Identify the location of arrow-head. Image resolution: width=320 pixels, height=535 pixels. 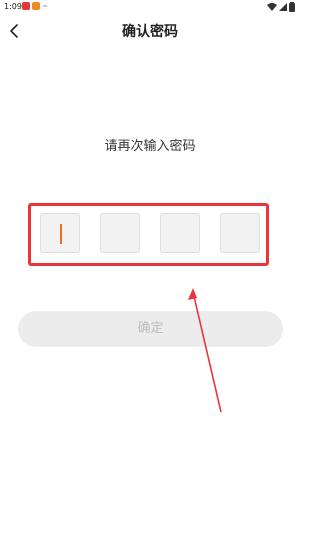
(192, 294).